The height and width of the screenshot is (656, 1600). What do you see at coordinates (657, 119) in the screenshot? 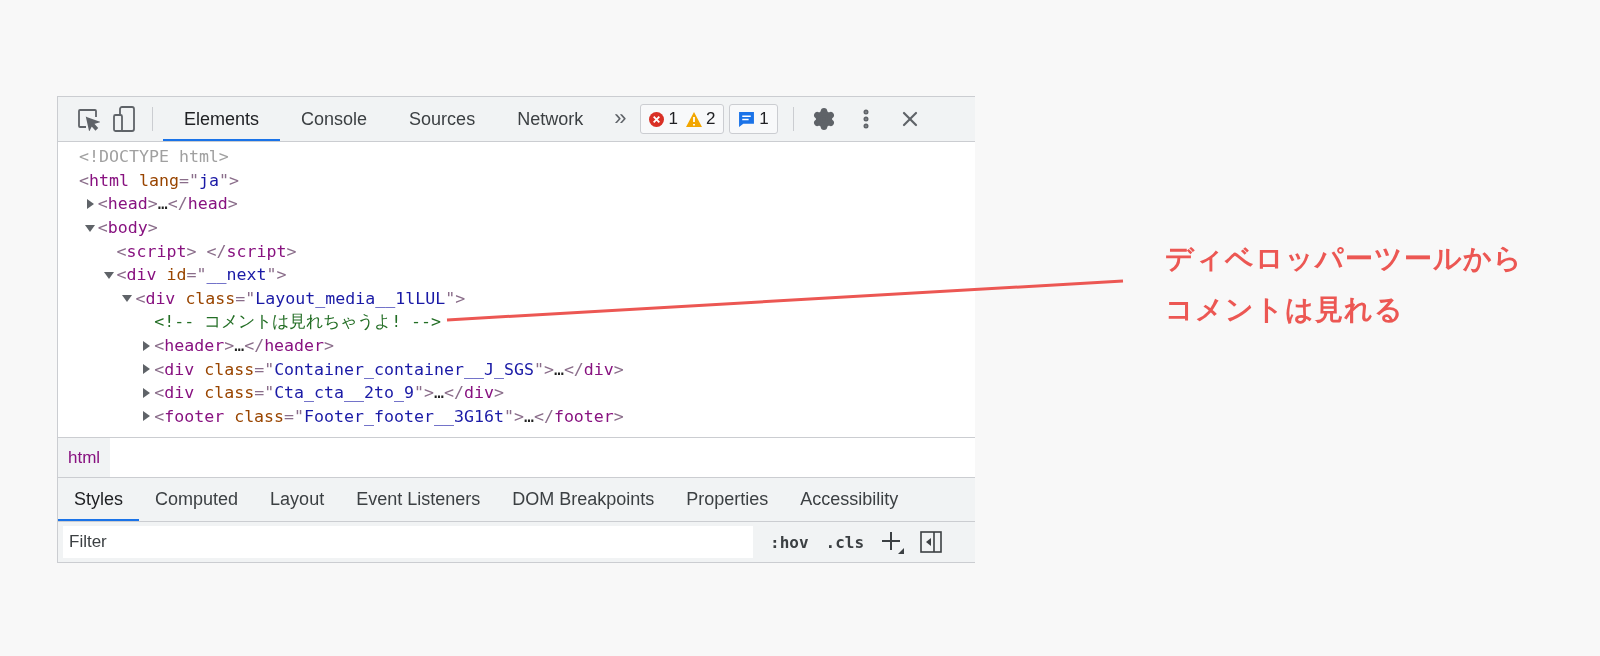
I see `error-icon` at bounding box center [657, 119].